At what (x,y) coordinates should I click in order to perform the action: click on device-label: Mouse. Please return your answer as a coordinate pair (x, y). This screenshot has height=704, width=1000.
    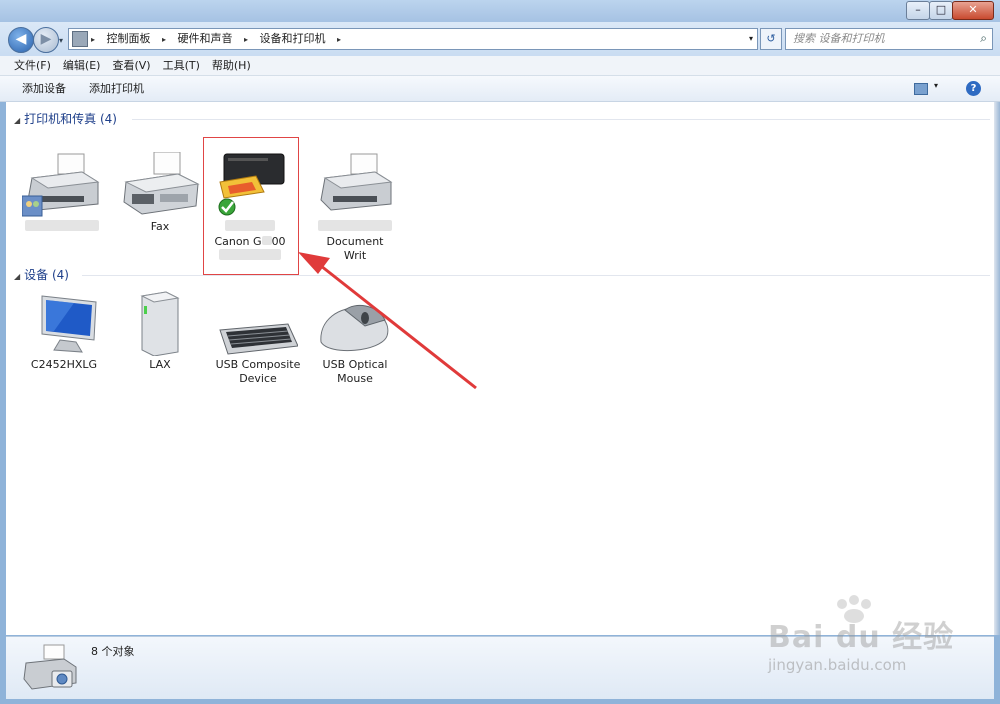
    Looking at the image, I should click on (355, 378).